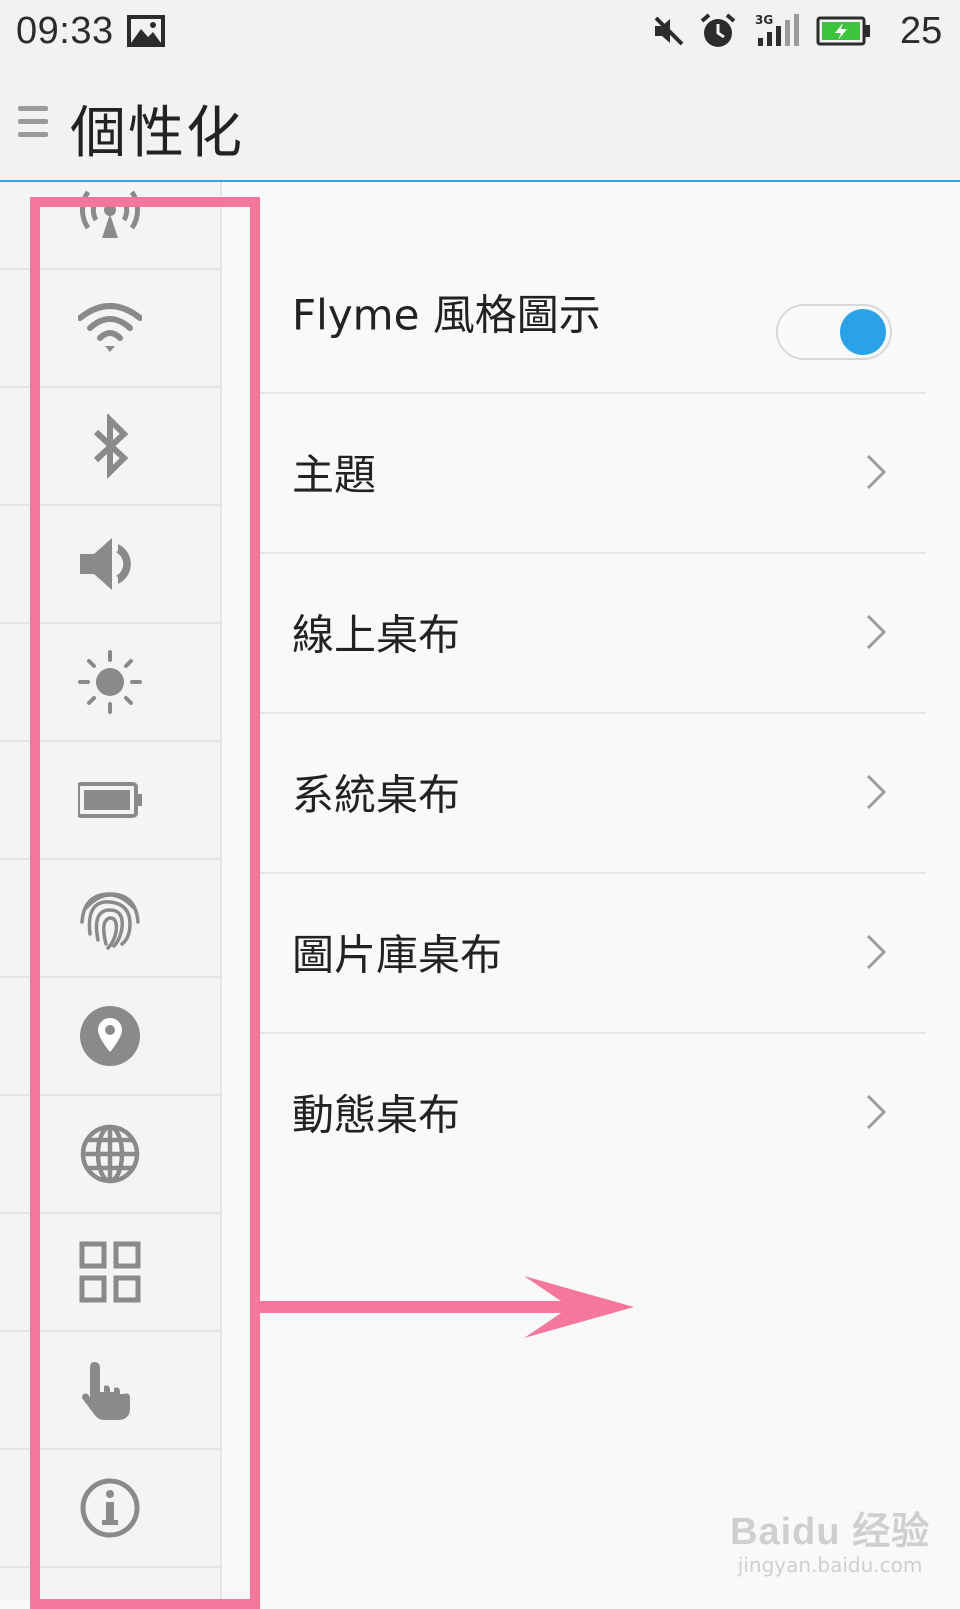 The width and height of the screenshot is (960, 1609). I want to click on row-label: 線上桌布, so click(376, 635).